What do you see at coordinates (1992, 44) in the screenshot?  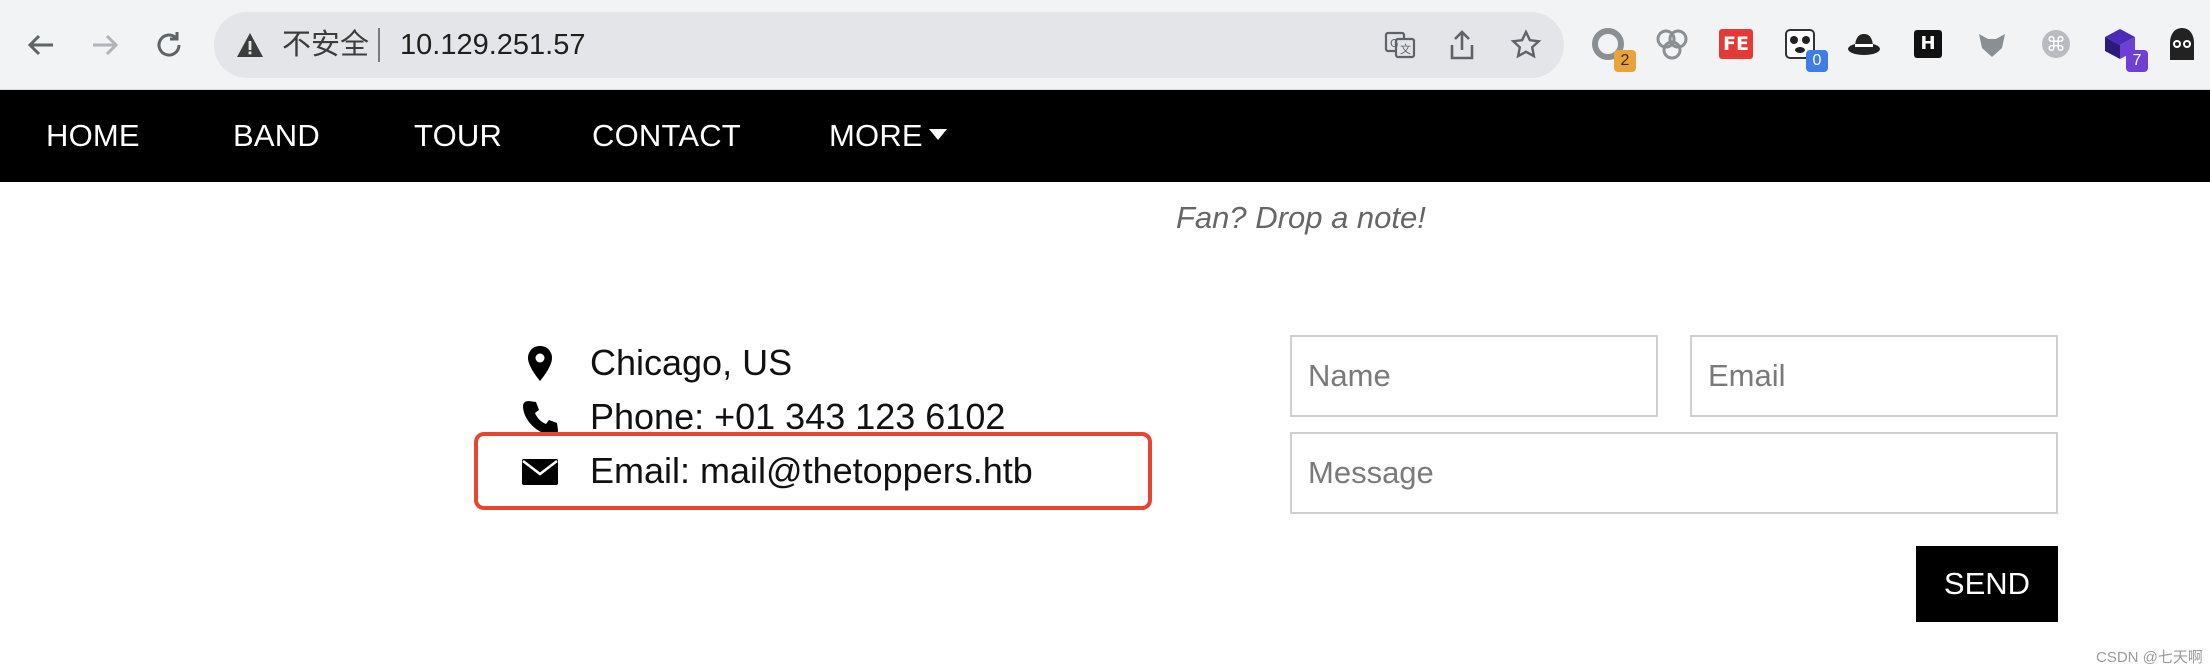 I see `fox-extension-icon` at bounding box center [1992, 44].